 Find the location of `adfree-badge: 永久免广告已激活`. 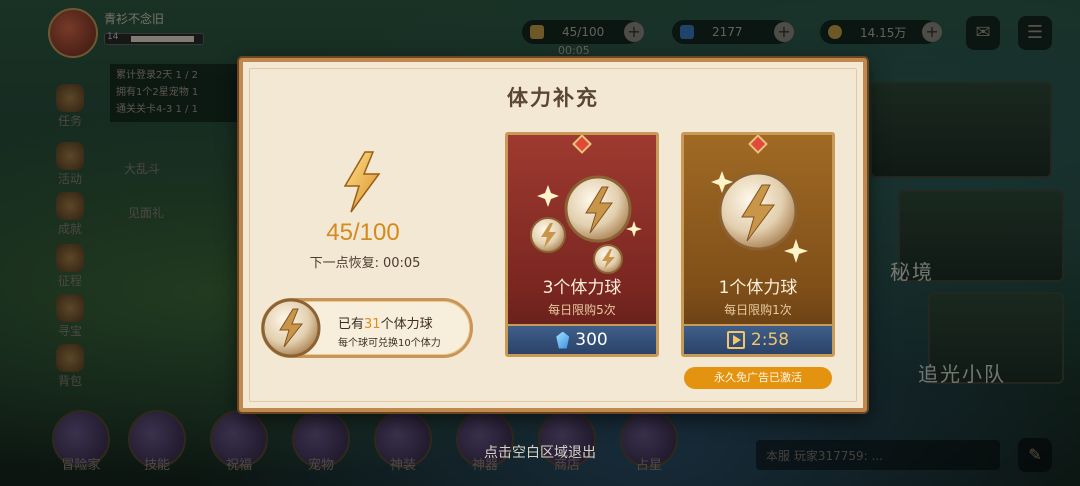

adfree-badge: 永久免广告已激活 is located at coordinates (758, 378).